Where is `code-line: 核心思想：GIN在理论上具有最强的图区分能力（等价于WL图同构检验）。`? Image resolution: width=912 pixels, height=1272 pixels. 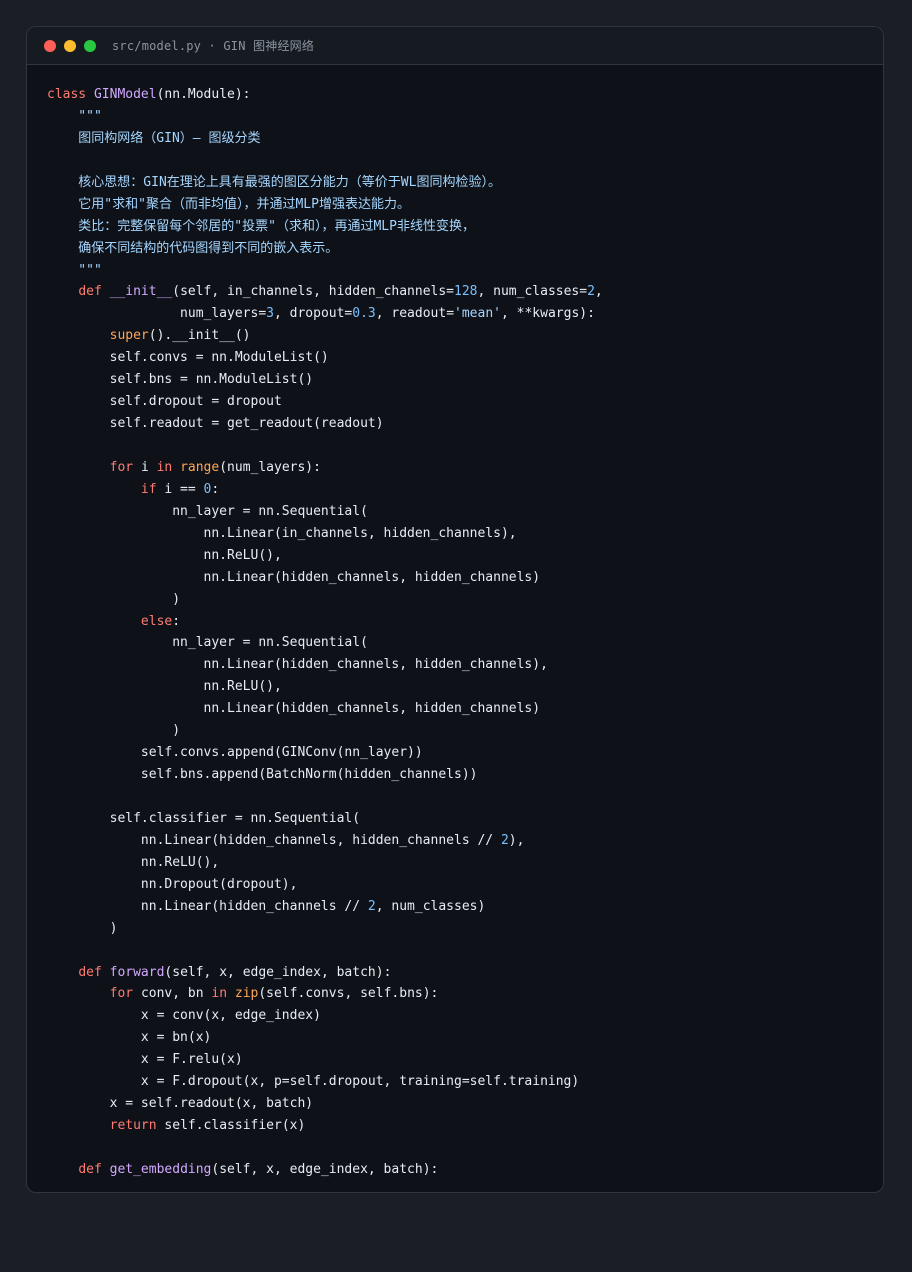
code-line: 核心思想：GIN在理论上具有最强的图区分能力（等价于WL图同构检验）。 is located at coordinates (325, 183).